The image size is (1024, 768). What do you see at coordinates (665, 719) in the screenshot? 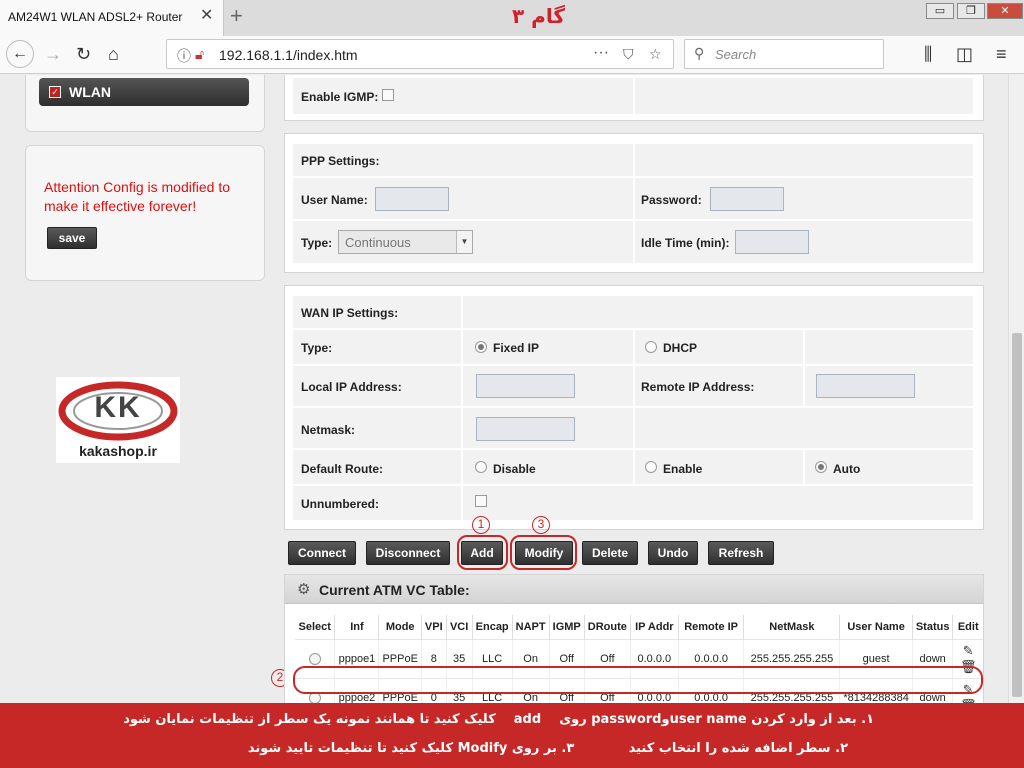
I see `instruction-text: و` at bounding box center [665, 719].